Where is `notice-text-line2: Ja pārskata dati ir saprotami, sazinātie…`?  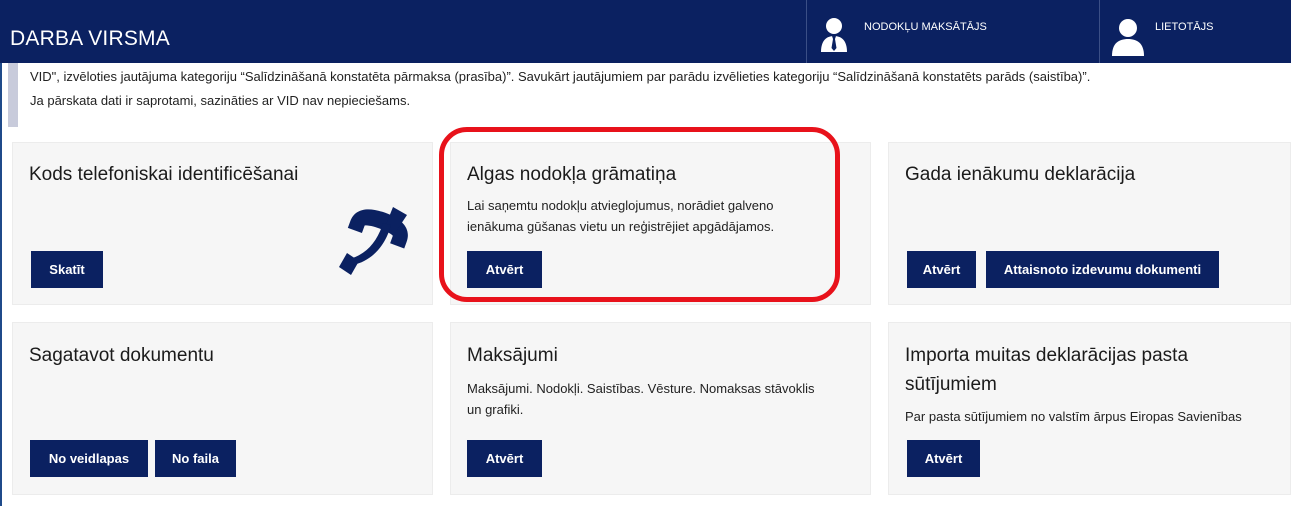 notice-text-line2: Ja pārskata dati ir saprotami, sazinātie… is located at coordinates (220, 100).